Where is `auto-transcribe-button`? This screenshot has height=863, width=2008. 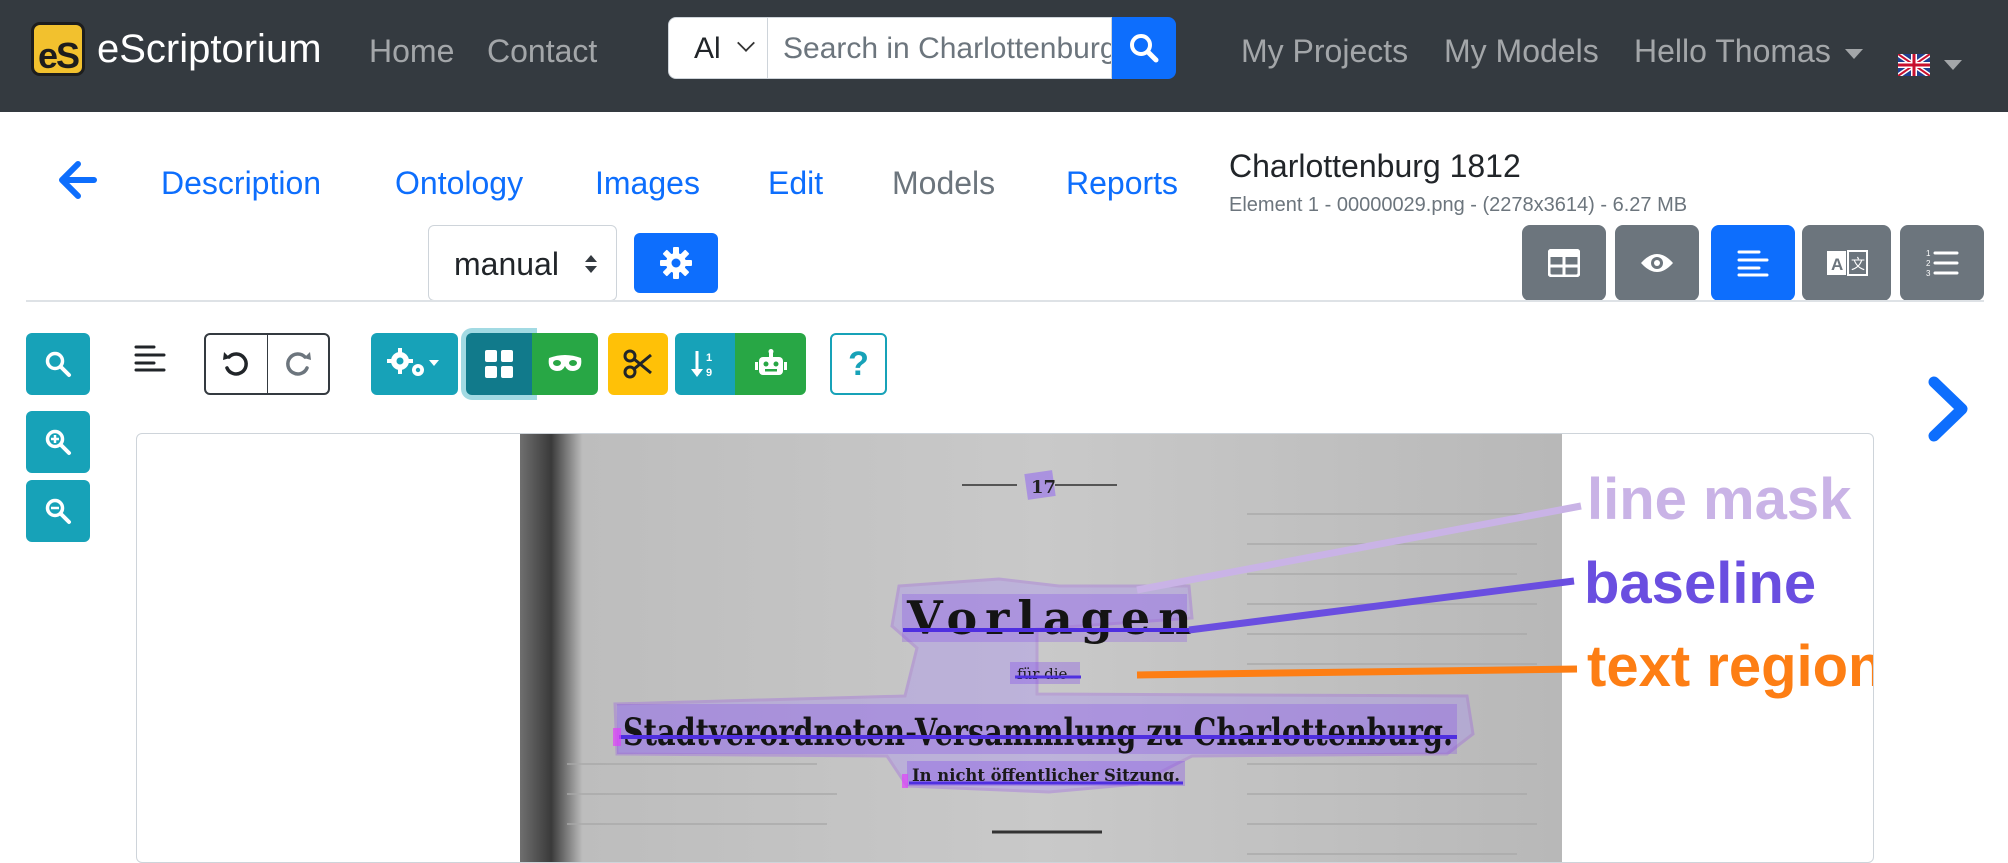
auto-transcribe-button is located at coordinates (770, 364).